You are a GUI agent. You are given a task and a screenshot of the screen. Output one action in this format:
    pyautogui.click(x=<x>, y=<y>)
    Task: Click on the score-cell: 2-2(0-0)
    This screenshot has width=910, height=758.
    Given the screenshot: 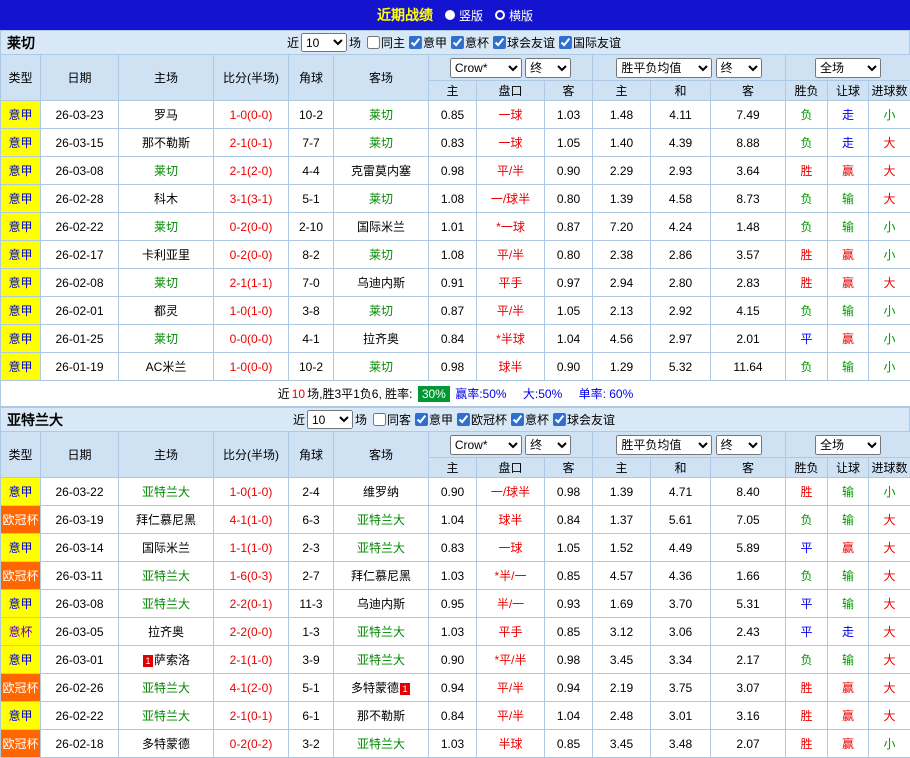 What is the action you would take?
    pyautogui.click(x=251, y=632)
    